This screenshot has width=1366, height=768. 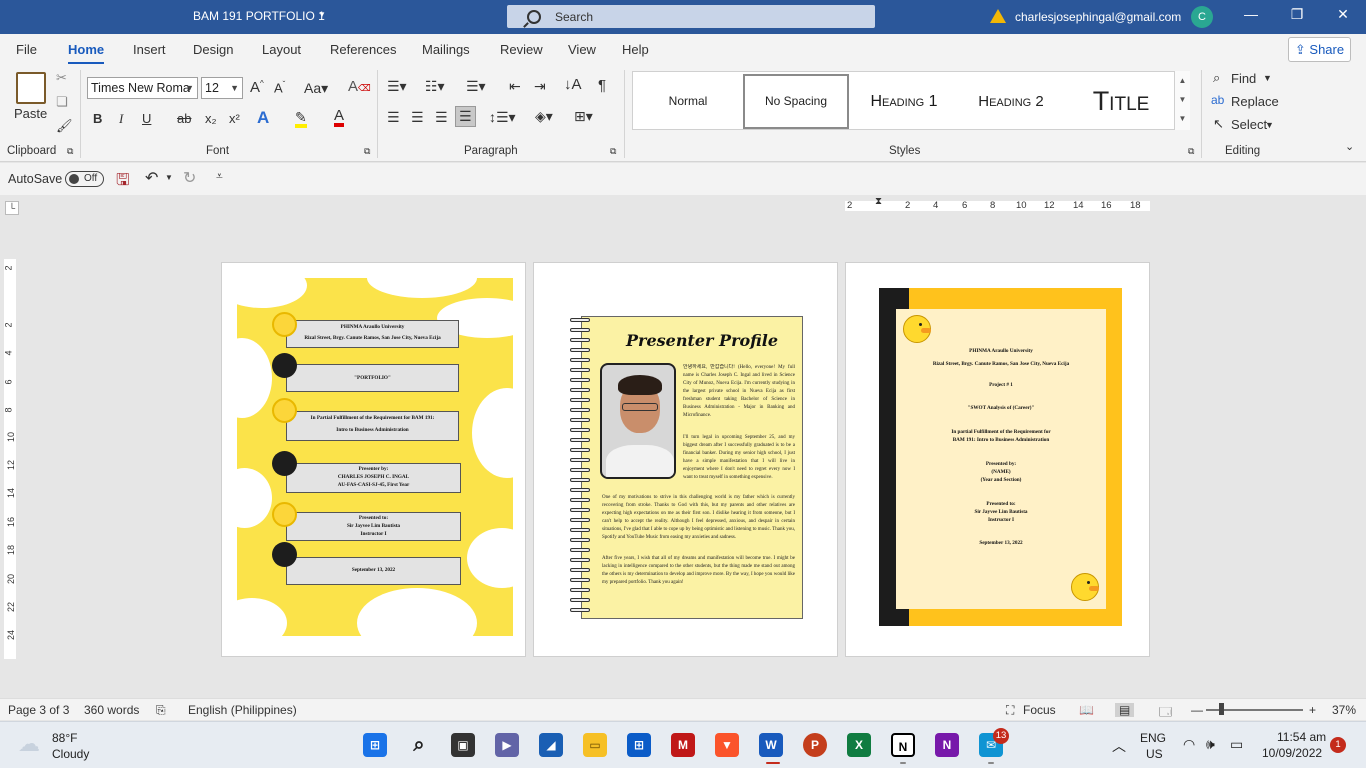 What do you see at coordinates (688, 101) in the screenshot?
I see `style-normal: Normal` at bounding box center [688, 101].